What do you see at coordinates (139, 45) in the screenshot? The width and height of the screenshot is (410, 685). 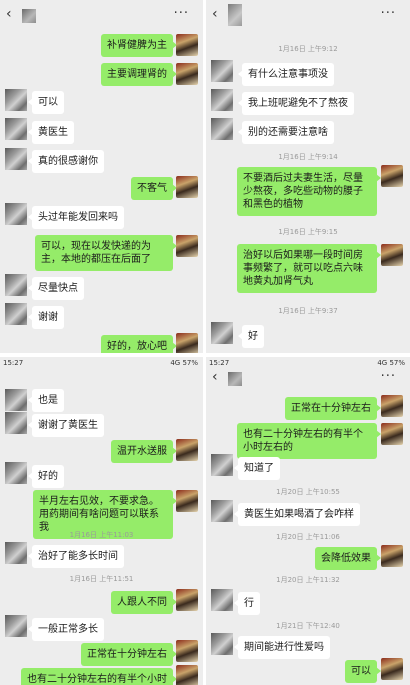 I see `message-bubble: 补肾健脾为主` at bounding box center [139, 45].